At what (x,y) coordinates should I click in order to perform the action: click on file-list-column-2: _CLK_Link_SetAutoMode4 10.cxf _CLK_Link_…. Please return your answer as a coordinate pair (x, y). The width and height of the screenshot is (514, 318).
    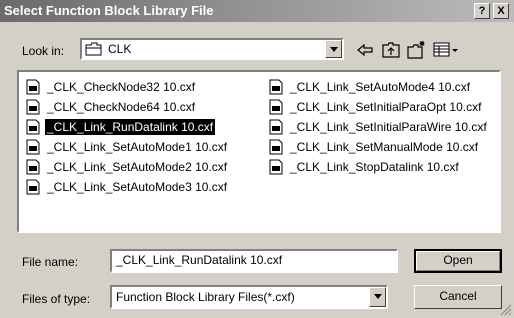
    Looking at the image, I should click on (378, 127).